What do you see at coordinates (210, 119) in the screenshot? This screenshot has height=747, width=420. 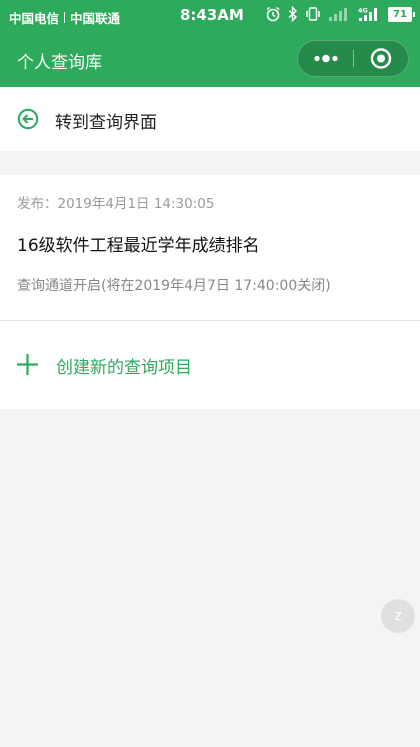 I see `go-to-query-link: 转到查询界面` at bounding box center [210, 119].